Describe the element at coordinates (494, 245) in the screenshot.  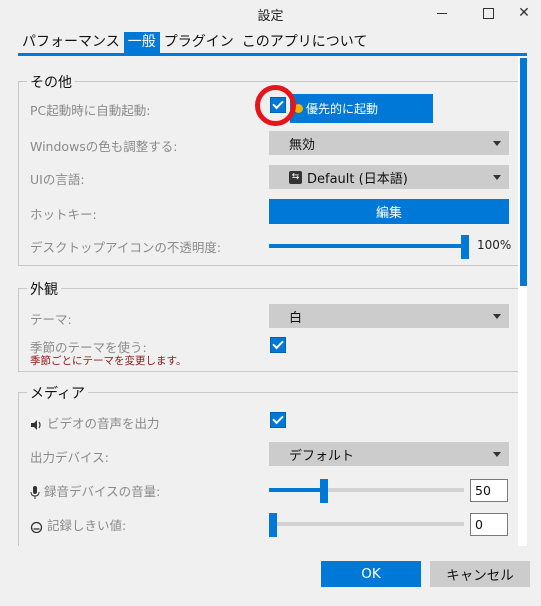
I see `icon-opacity-value: 100%` at that location.